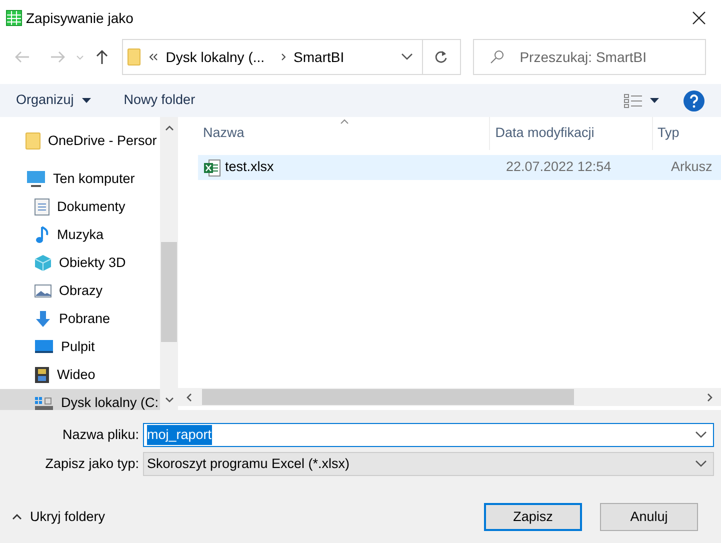  What do you see at coordinates (43, 319) in the screenshot?
I see `down-arrow-icon` at bounding box center [43, 319].